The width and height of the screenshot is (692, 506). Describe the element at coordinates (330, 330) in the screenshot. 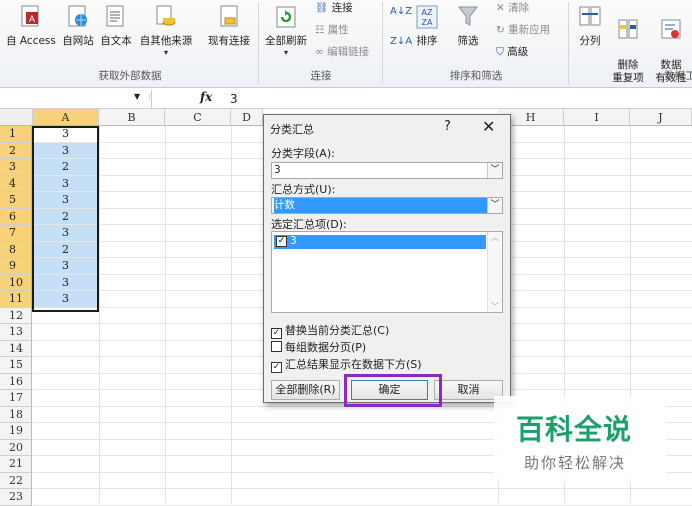

I see `replace-current-checkbox: ✓ 替换当前分类汇总(C)` at that location.